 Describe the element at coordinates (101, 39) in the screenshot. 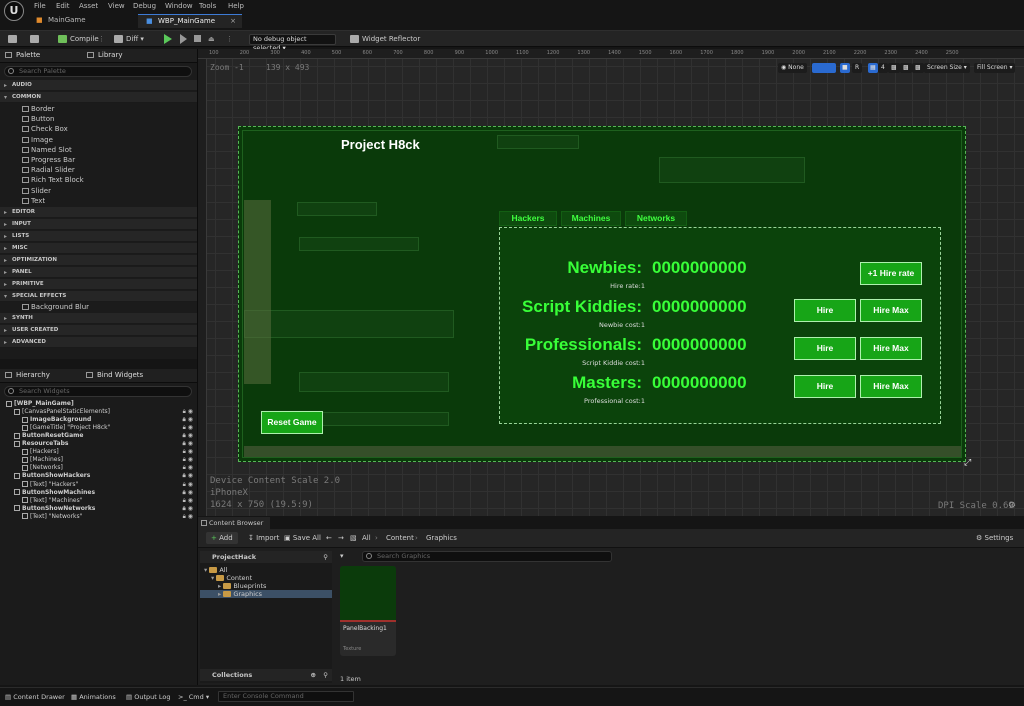

I see `compile-options-icon: ⋮` at that location.